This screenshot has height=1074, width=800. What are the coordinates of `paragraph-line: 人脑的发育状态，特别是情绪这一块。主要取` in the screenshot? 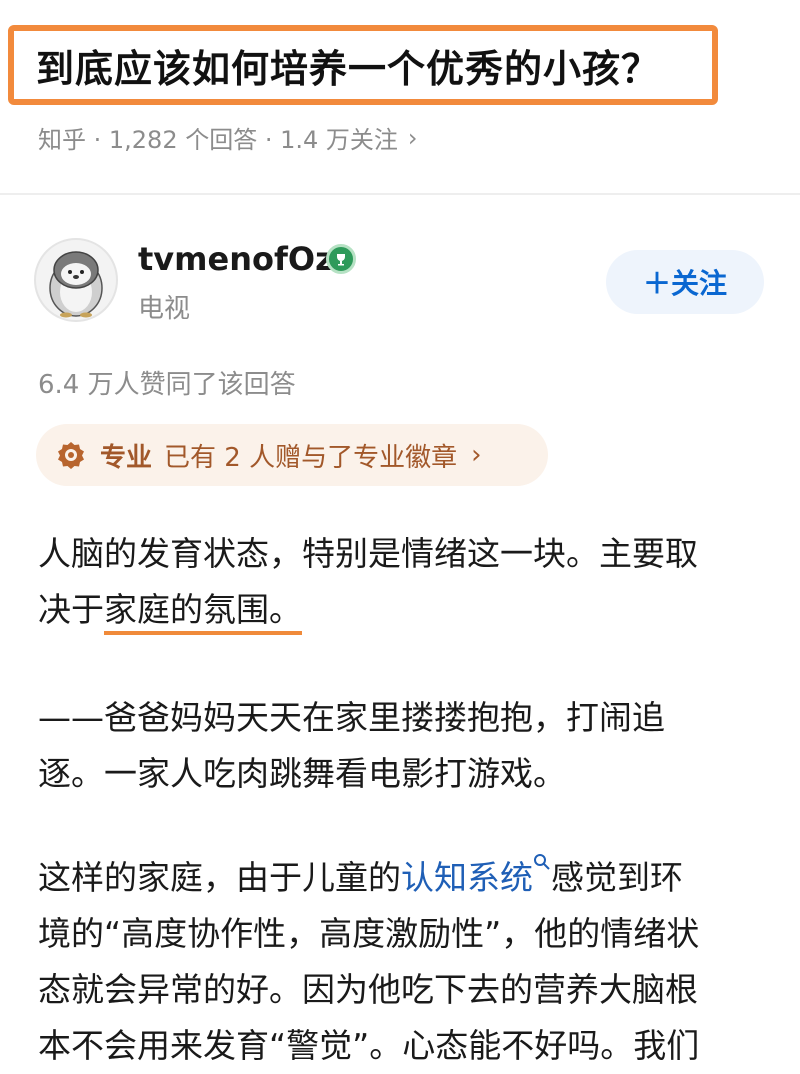 It's located at (368, 553).